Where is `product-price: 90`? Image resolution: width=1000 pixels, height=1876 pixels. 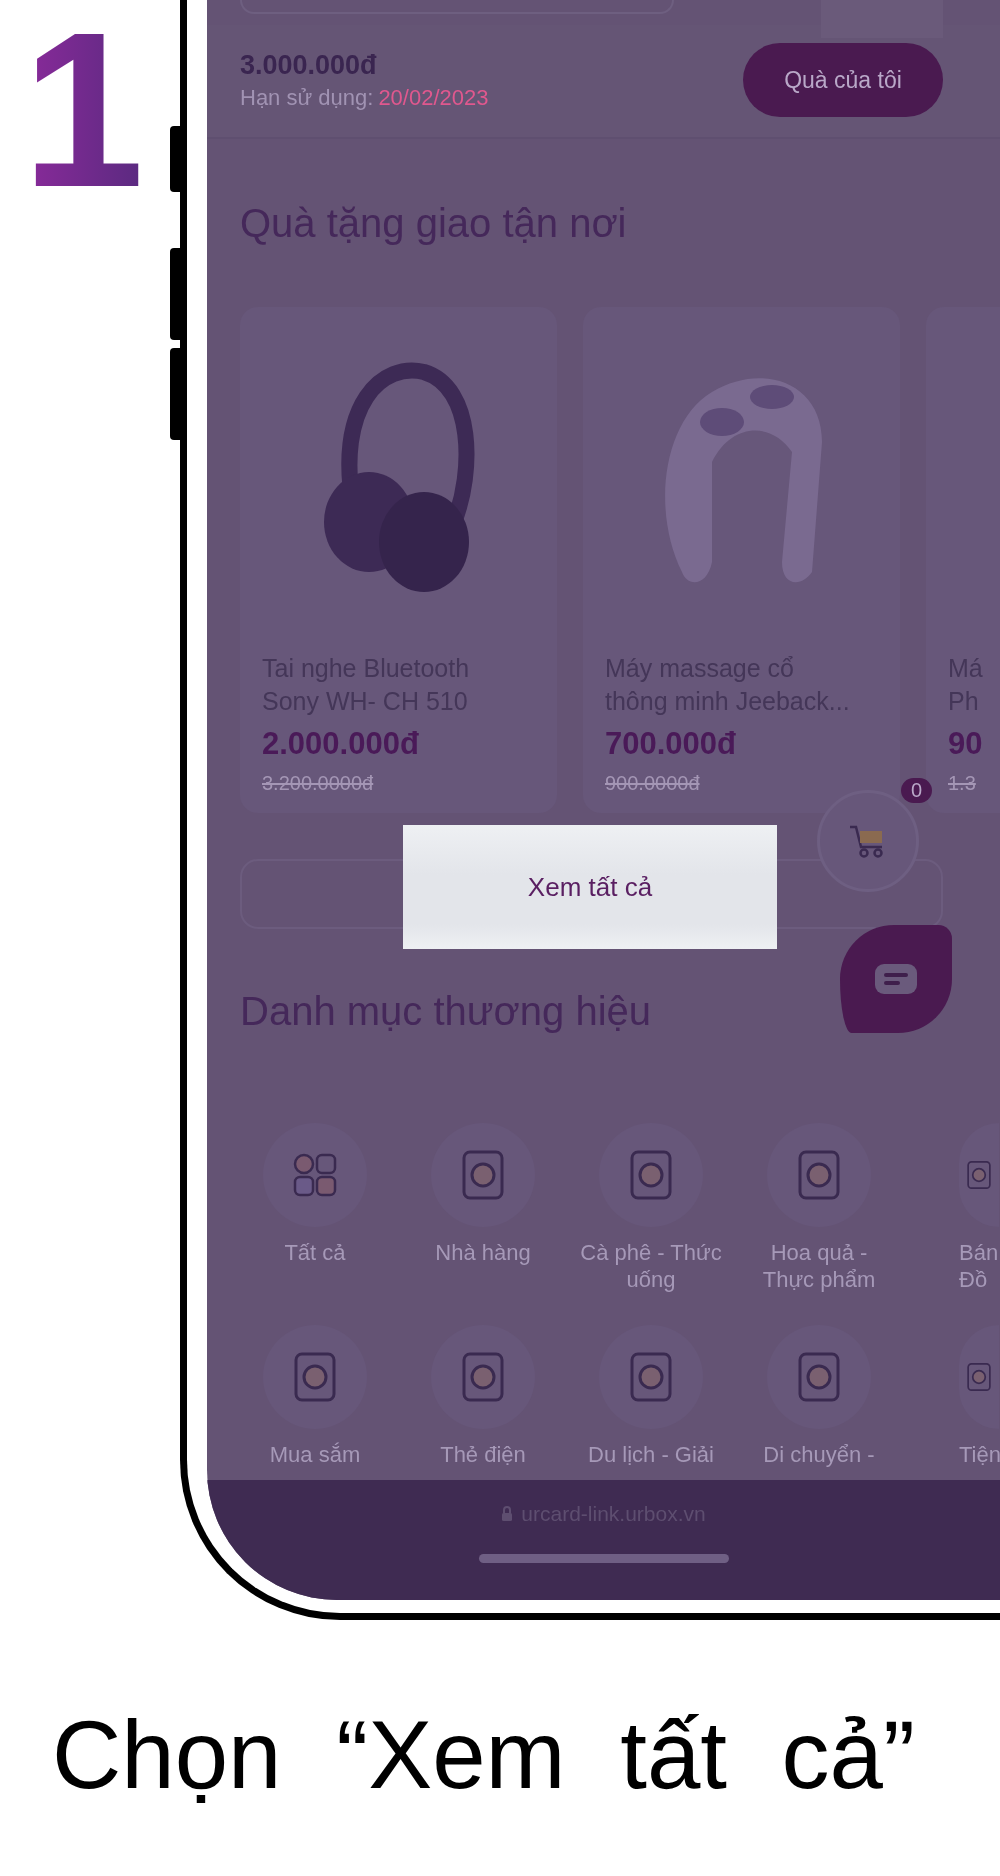 product-price: 90 is located at coordinates (966, 744).